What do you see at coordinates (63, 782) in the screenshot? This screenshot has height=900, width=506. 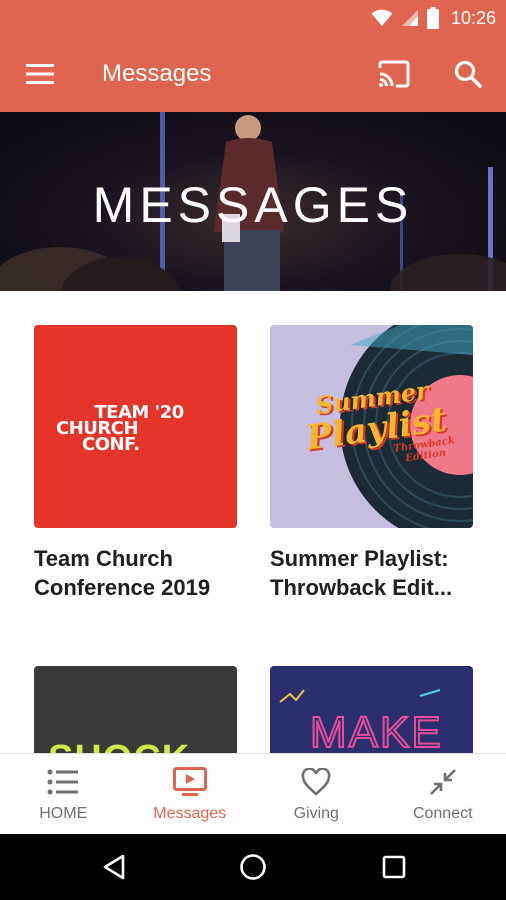 I see `list-icon` at bounding box center [63, 782].